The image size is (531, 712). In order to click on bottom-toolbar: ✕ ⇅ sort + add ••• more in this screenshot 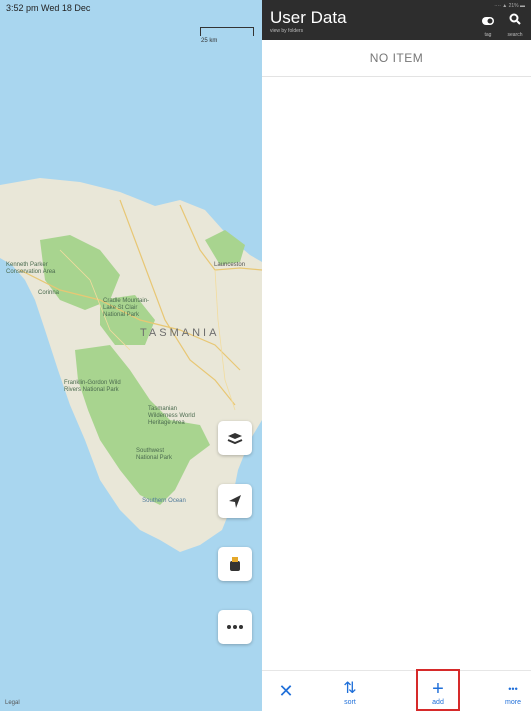, I will do `click(396, 691)`.